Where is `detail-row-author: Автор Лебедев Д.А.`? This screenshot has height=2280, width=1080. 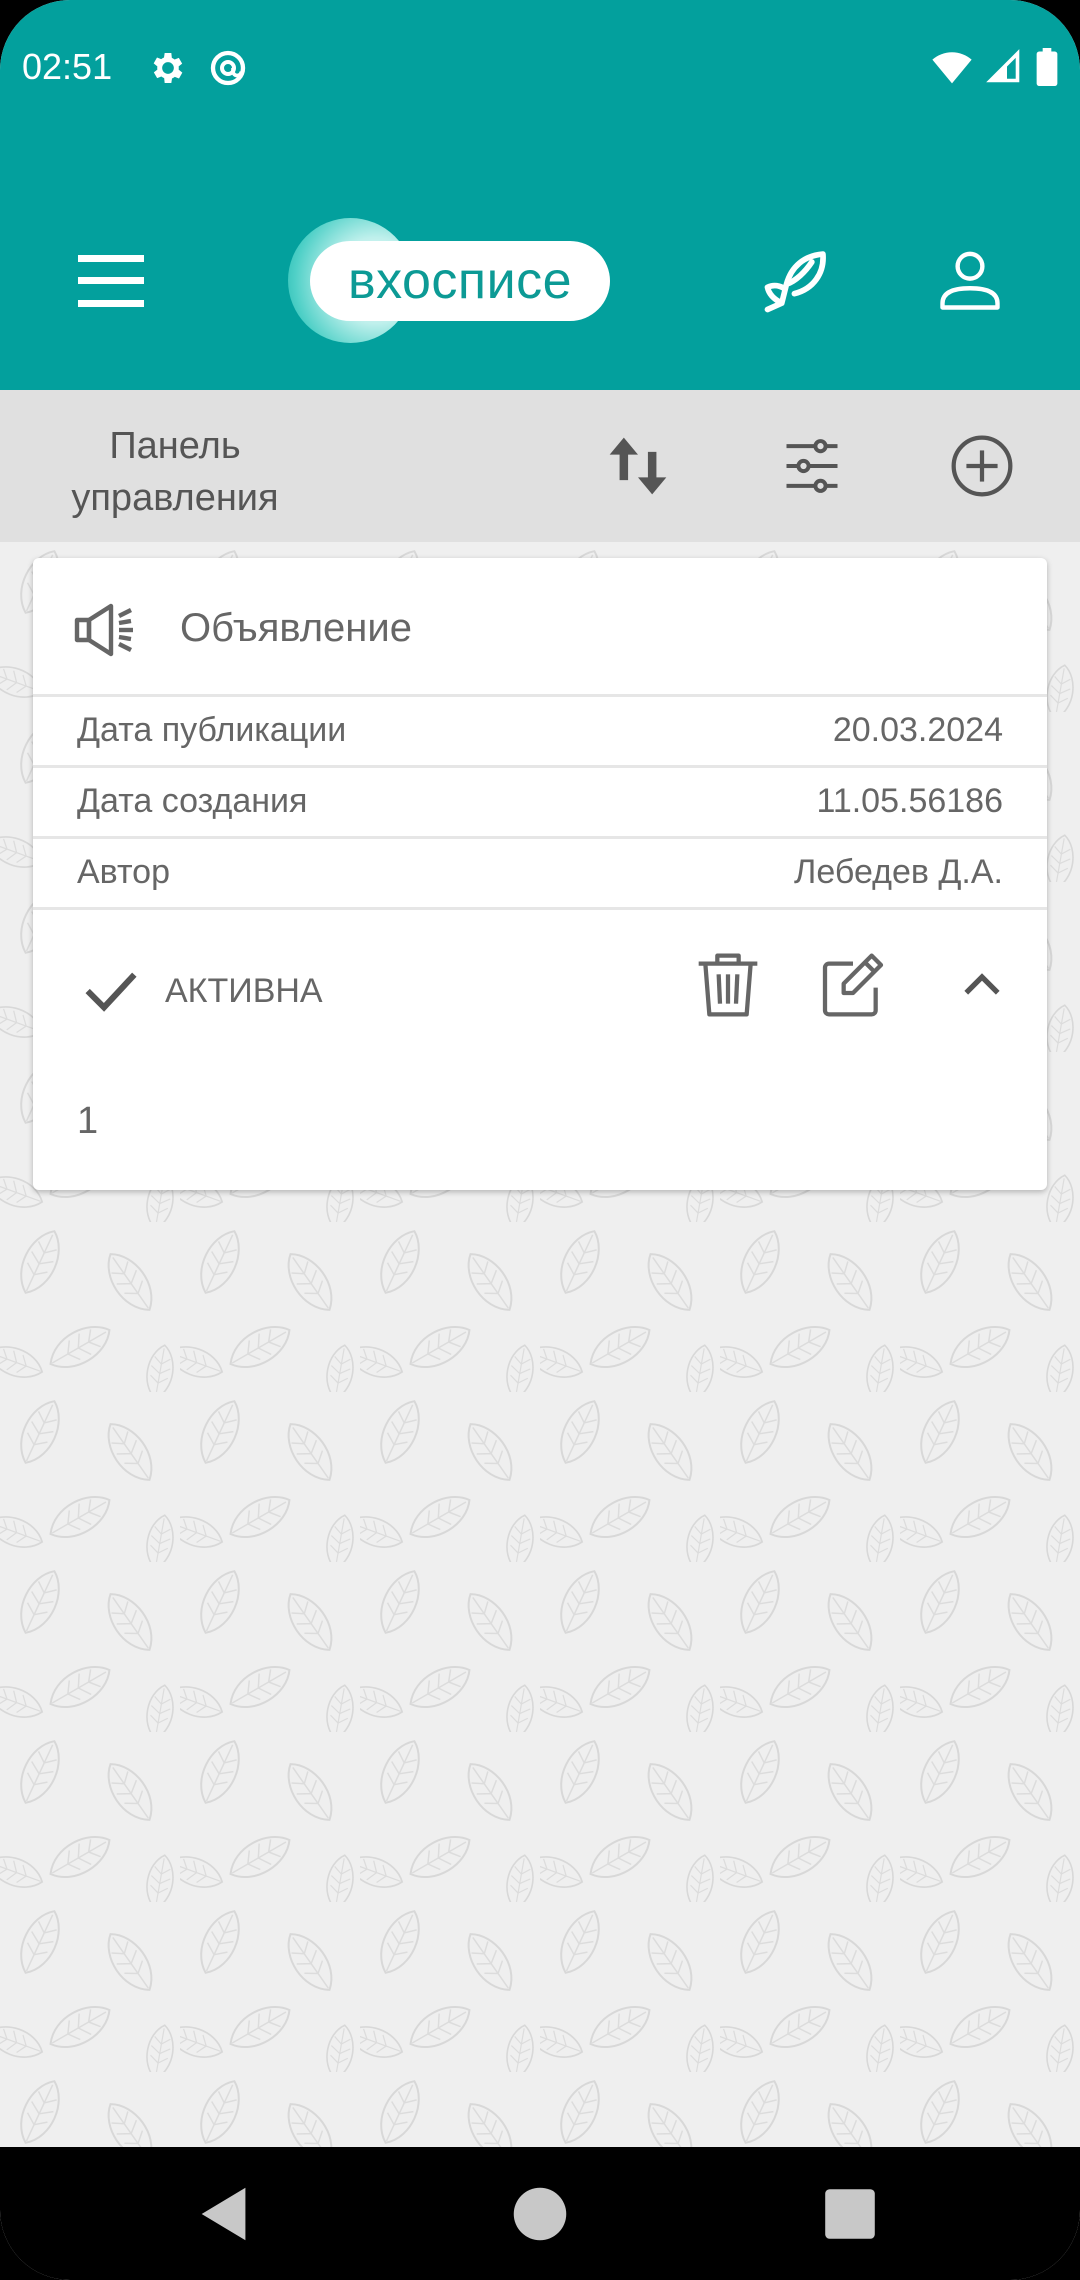 detail-row-author: Автор Лебедев Д.А. is located at coordinates (540, 874).